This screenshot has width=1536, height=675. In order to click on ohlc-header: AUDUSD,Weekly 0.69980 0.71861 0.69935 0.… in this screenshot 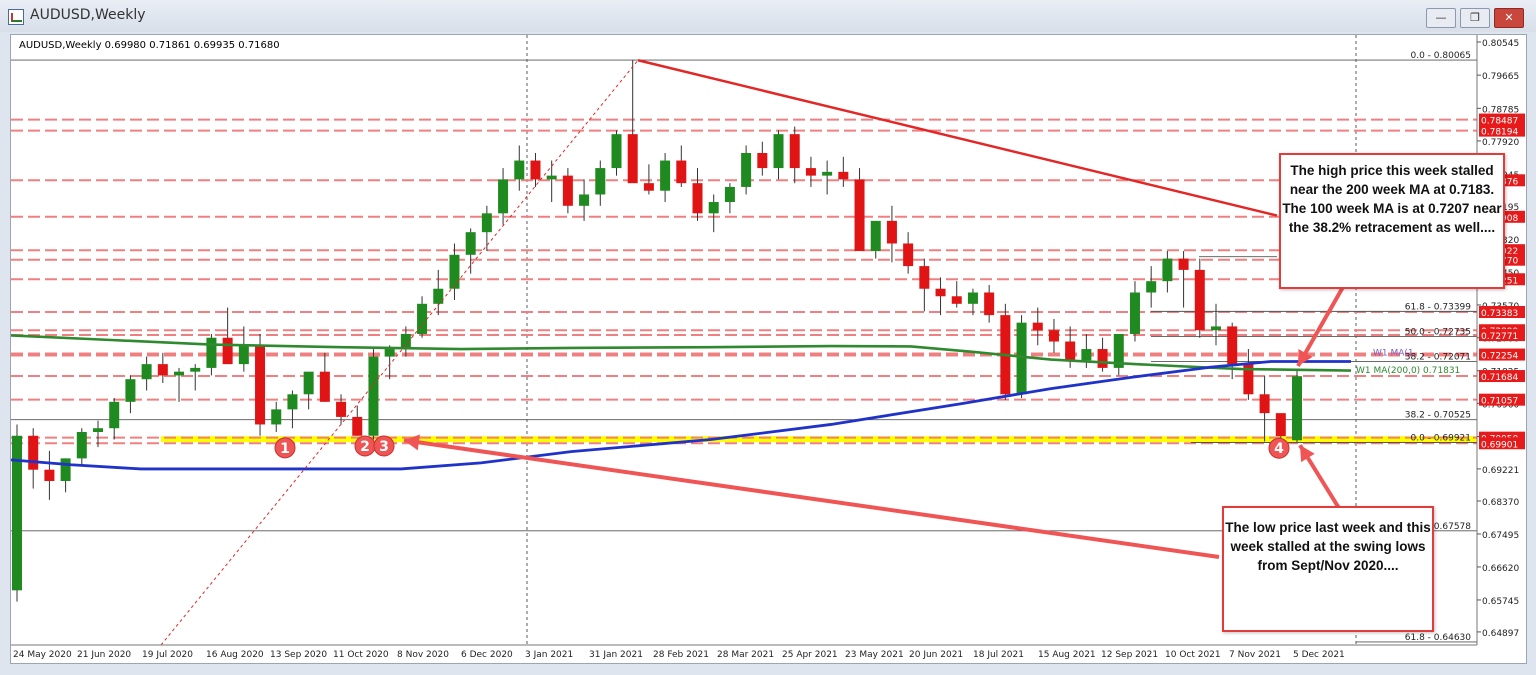, I will do `click(149, 45)`.